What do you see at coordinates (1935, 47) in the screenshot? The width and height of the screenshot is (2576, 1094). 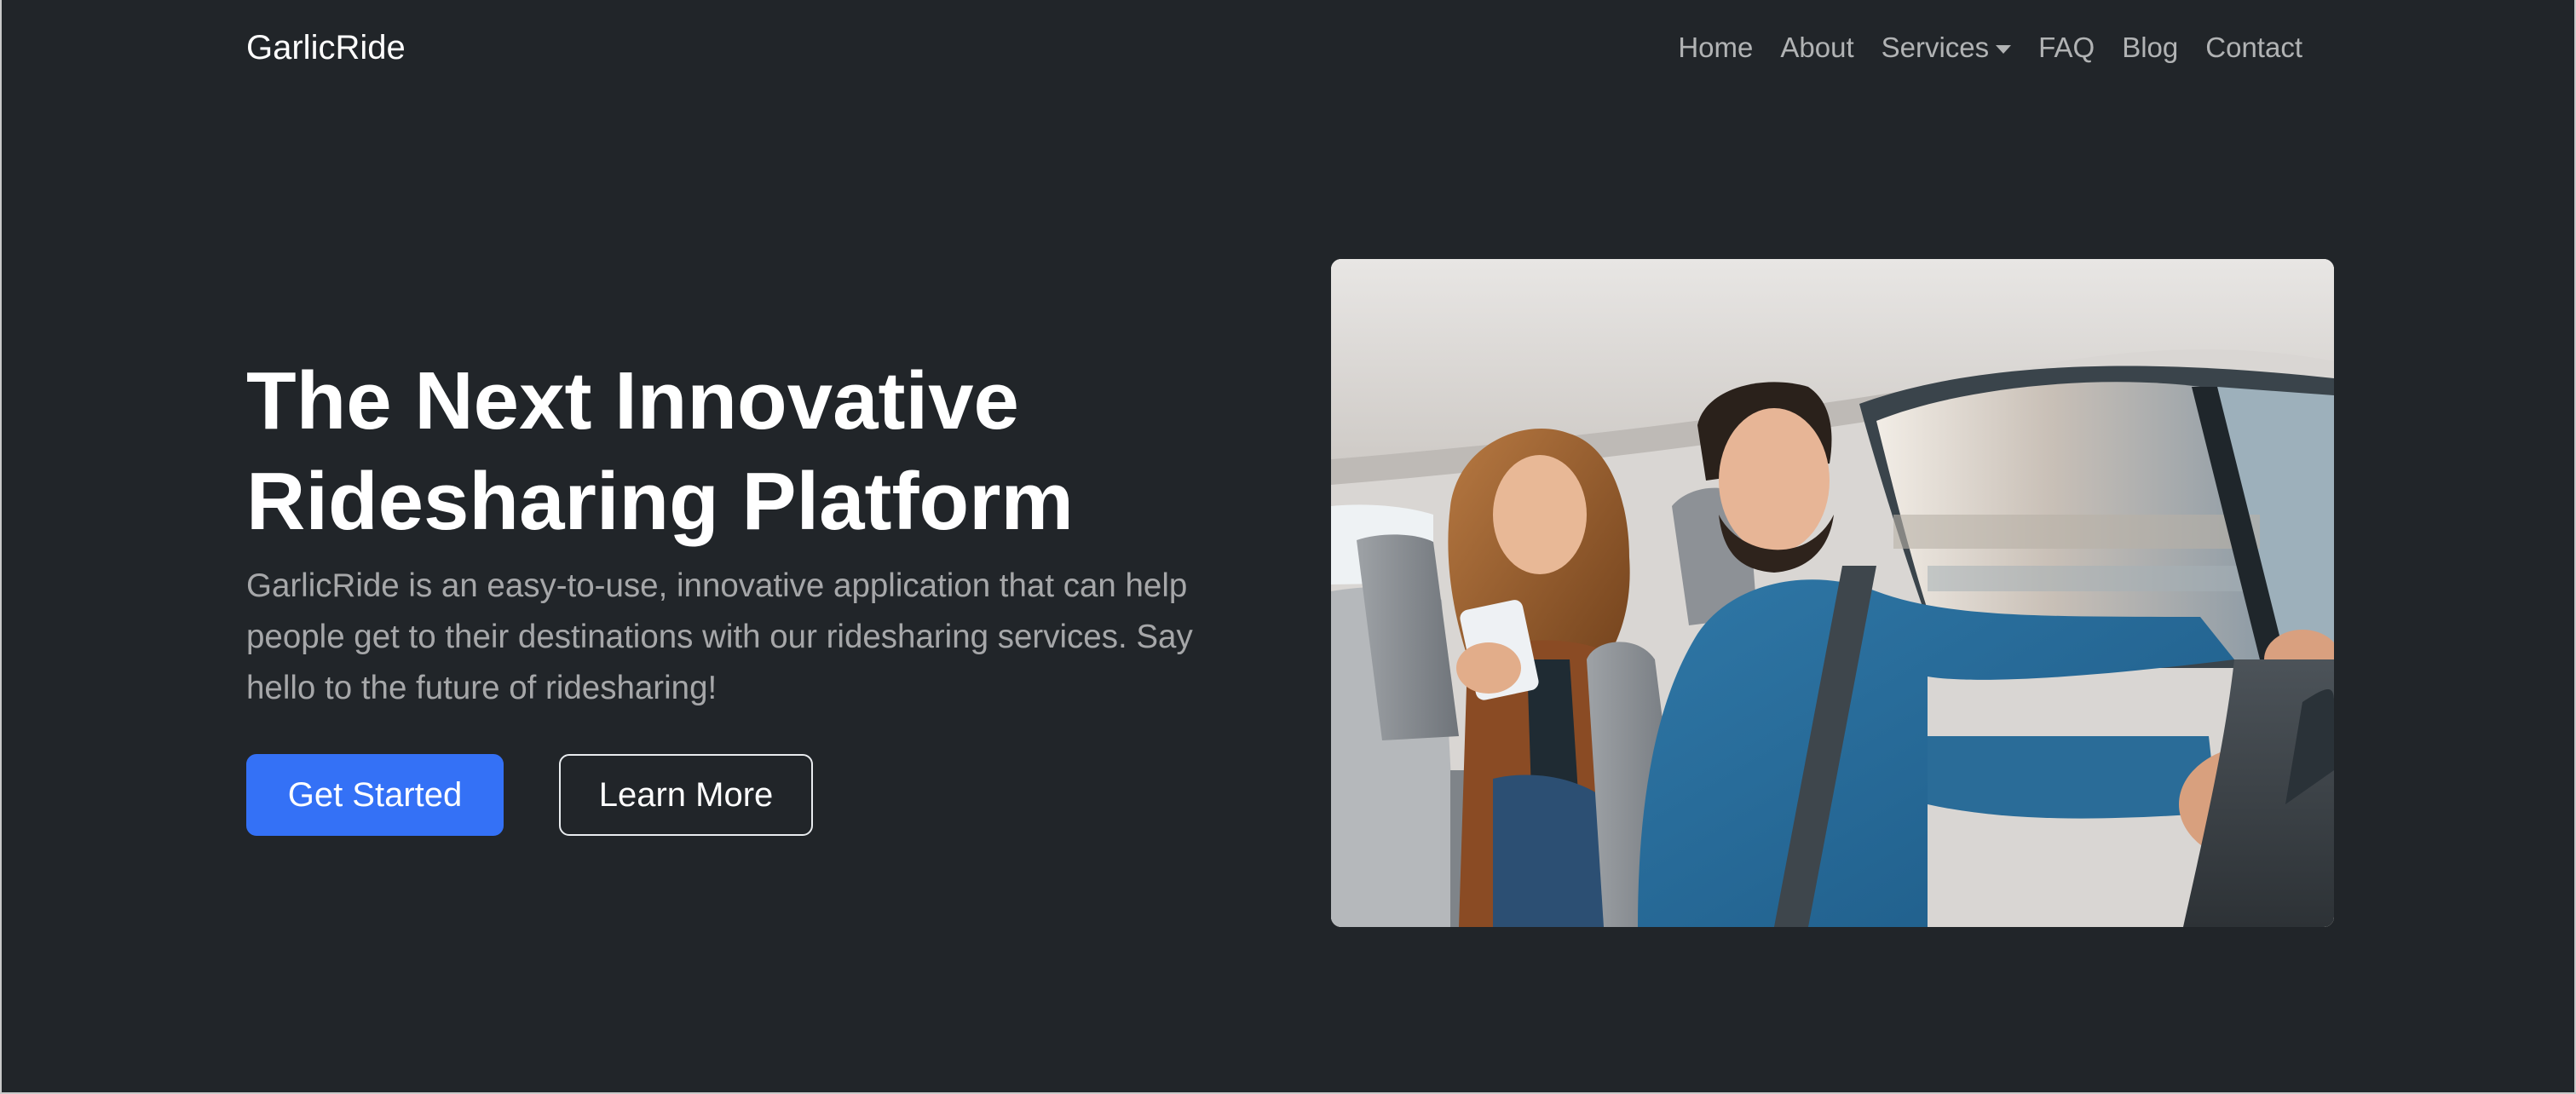 I see `nav-link-services-label: Services` at bounding box center [1935, 47].